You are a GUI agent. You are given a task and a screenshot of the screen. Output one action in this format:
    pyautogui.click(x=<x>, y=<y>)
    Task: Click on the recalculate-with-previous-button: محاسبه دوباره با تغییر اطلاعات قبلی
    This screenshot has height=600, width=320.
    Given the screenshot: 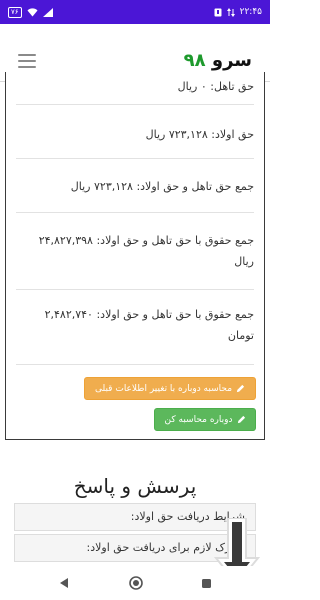 What is the action you would take?
    pyautogui.click(x=170, y=388)
    